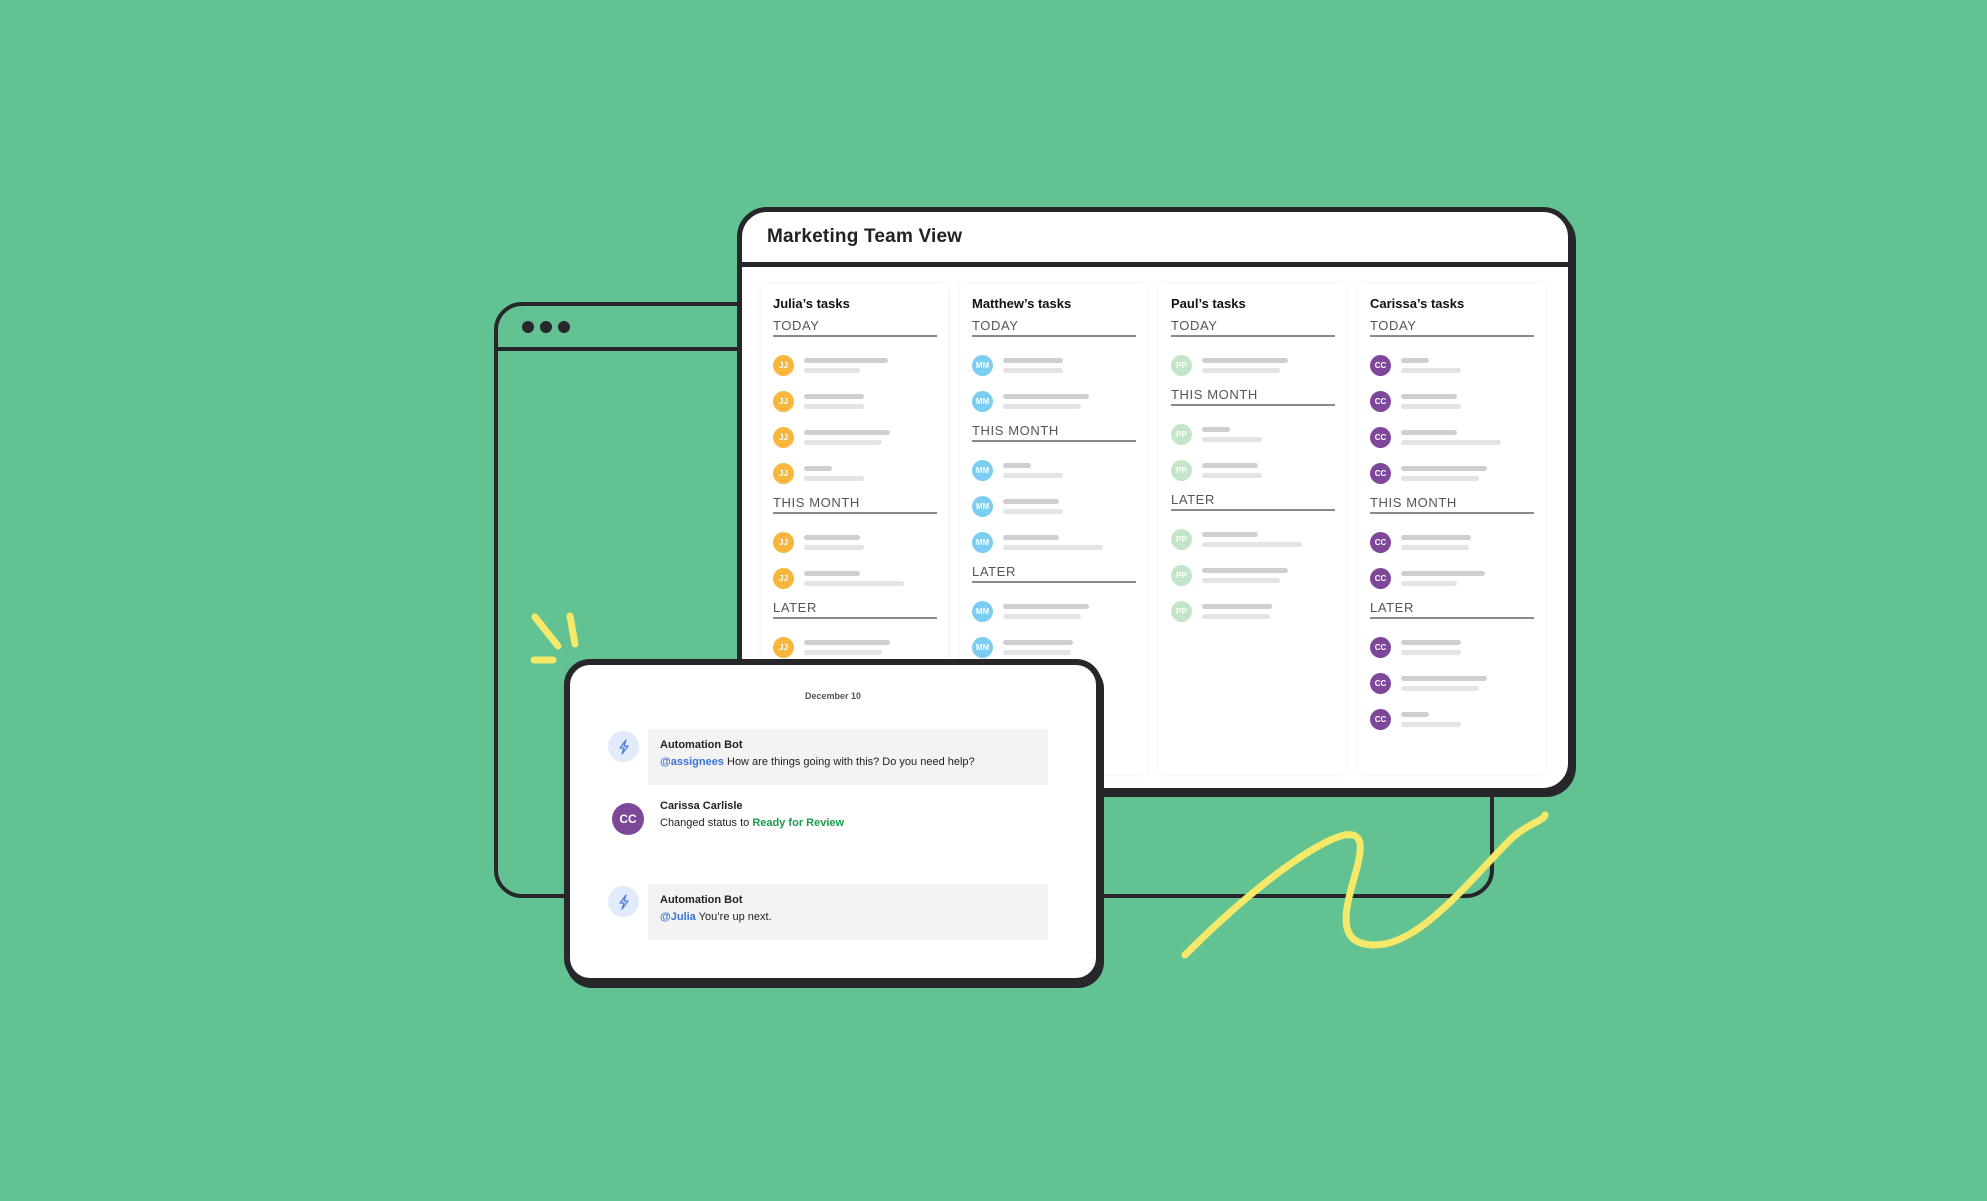 This screenshot has height=1201, width=1987. What do you see at coordinates (692, 762) in the screenshot?
I see `mention-link: @assignees` at bounding box center [692, 762].